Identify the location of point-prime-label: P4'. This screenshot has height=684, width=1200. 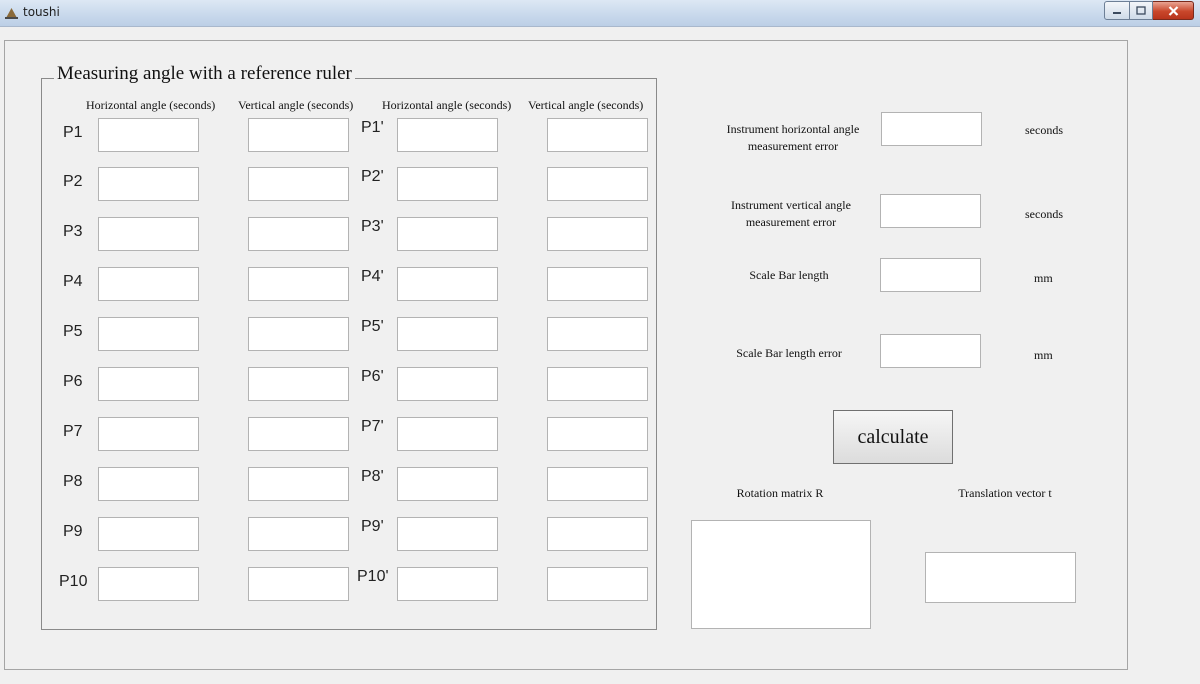
(372, 276).